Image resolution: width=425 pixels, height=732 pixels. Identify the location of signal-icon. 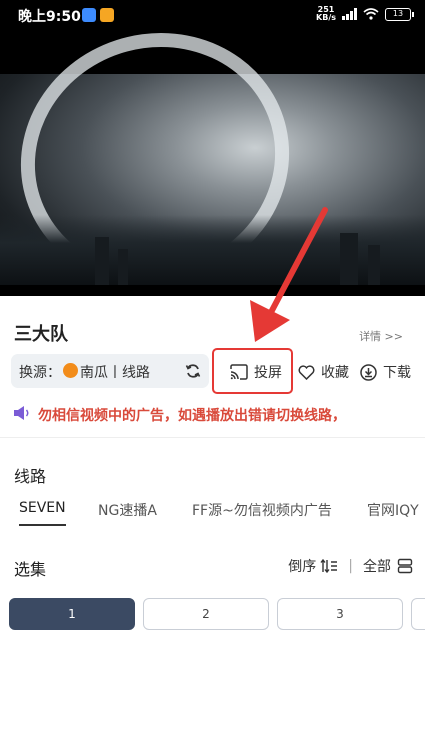
(349, 14).